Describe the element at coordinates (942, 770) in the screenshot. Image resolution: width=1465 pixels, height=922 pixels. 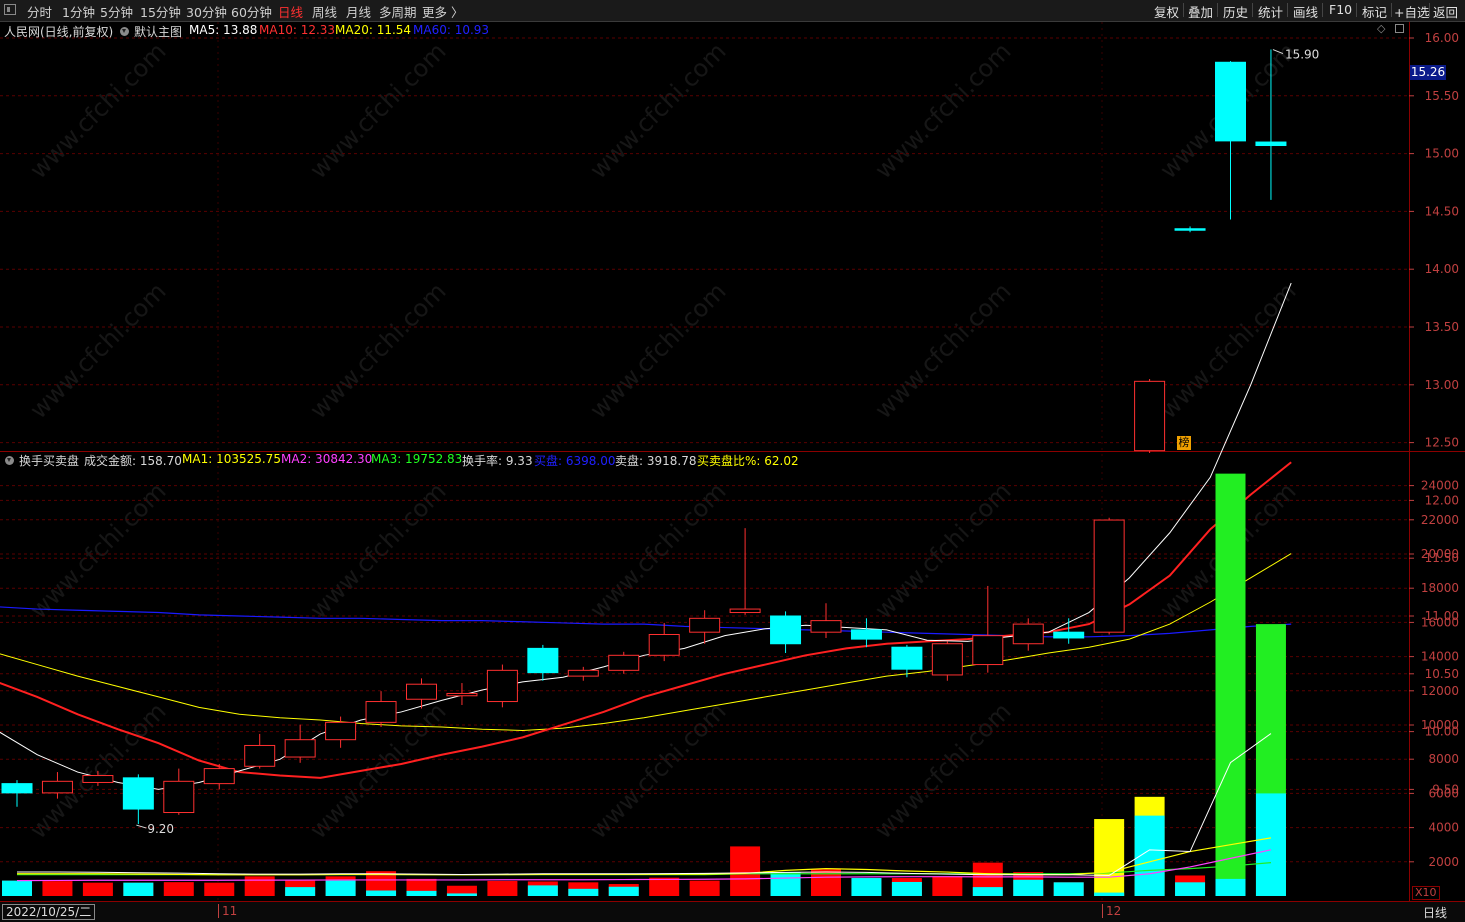
I see `watermark-18: www.cfchi.com` at that location.